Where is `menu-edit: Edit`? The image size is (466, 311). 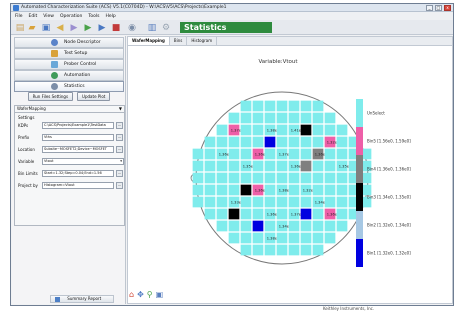 menu-edit: Edit is located at coordinates (33, 16).